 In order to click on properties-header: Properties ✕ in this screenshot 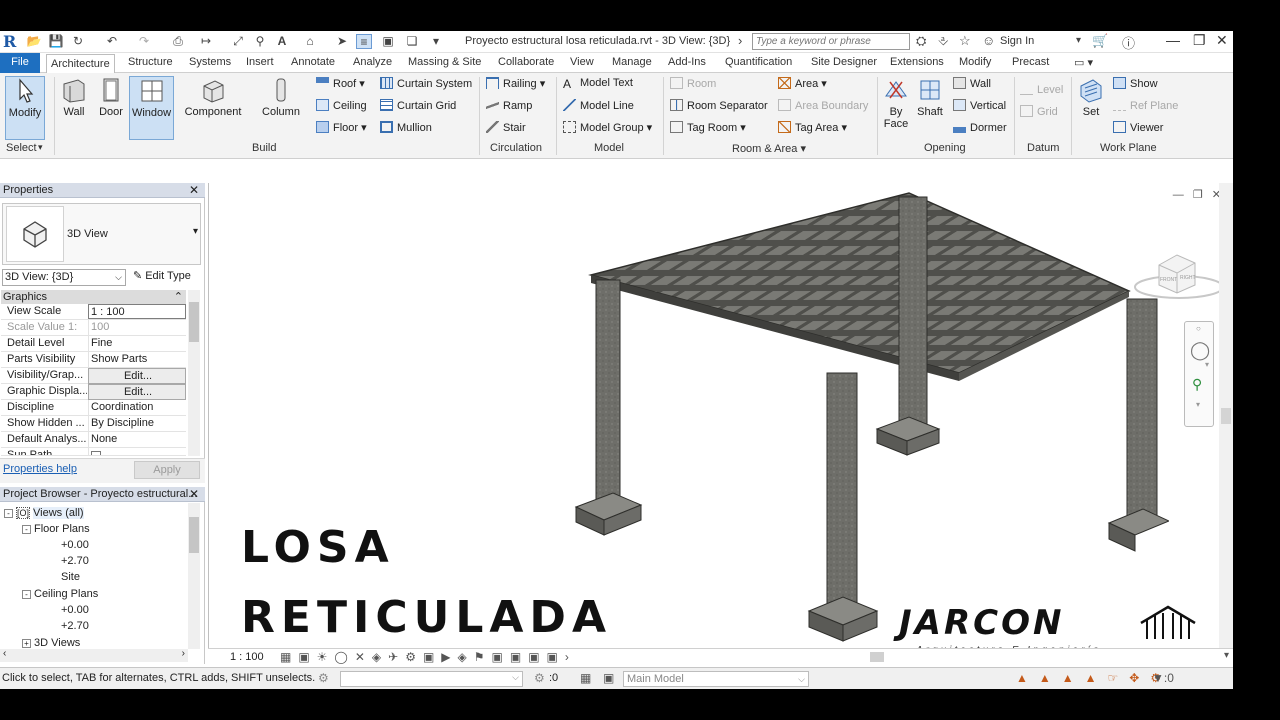, I will do `click(102, 190)`.